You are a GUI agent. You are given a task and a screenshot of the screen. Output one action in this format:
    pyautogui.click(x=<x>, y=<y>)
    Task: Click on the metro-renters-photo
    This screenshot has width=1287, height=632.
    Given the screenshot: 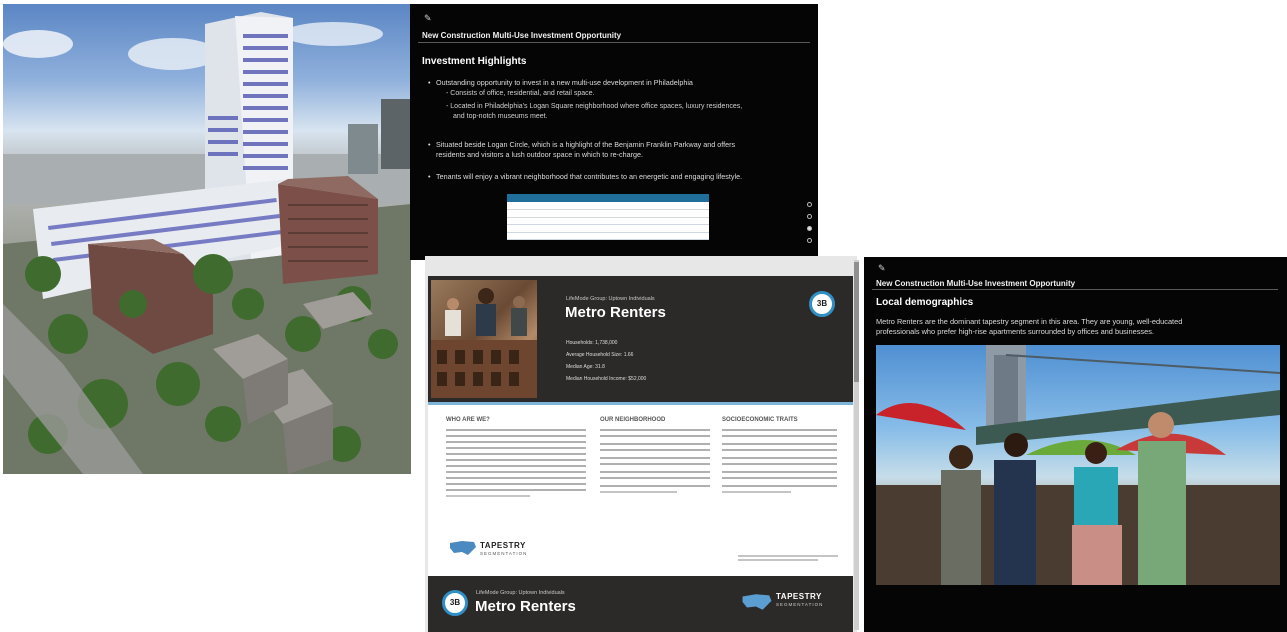 What is the action you would take?
    pyautogui.click(x=1078, y=465)
    